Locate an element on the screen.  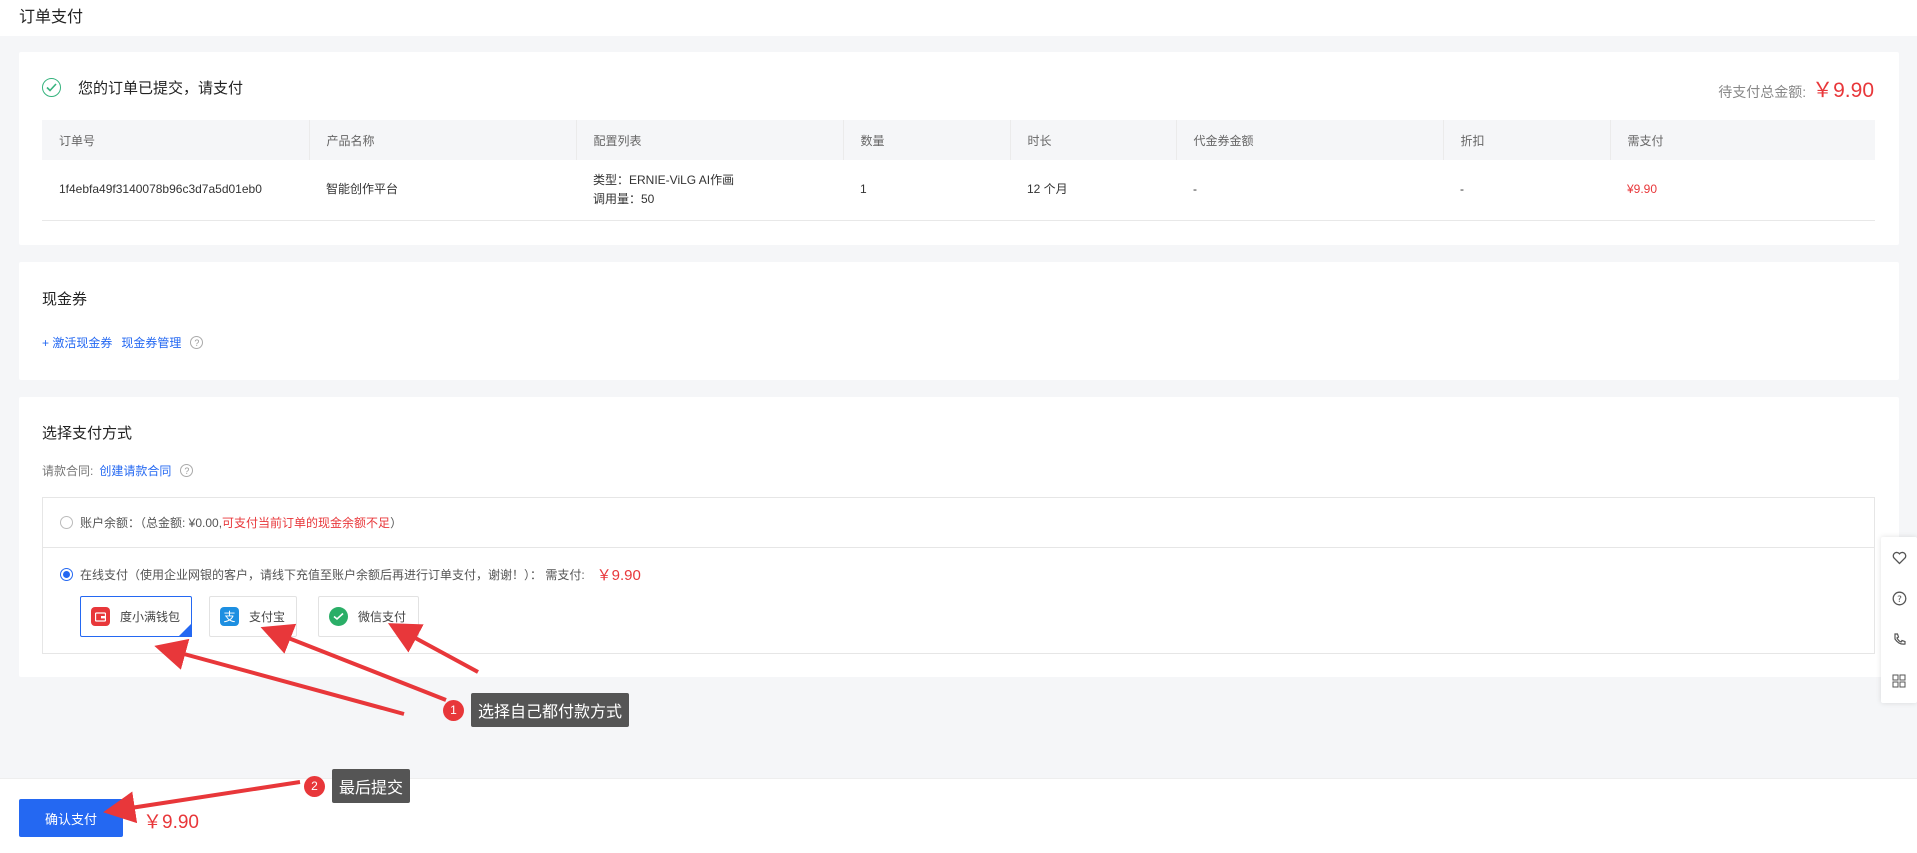
col-order-id: 订单号 is located at coordinates (175, 140).